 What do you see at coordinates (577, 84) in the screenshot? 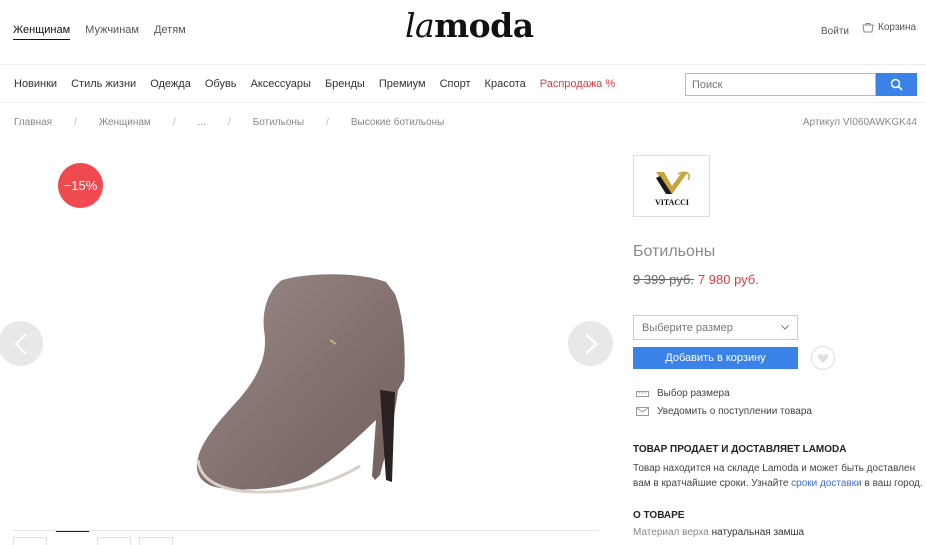
I see `nav-item-sale: Распродажа %` at bounding box center [577, 84].